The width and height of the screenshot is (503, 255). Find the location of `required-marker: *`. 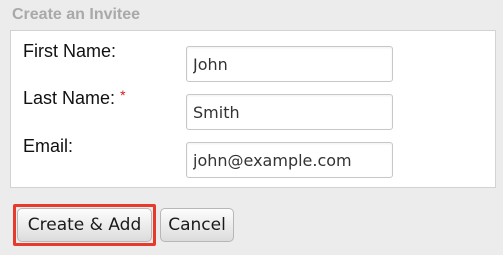

required-marker: * is located at coordinates (123, 95).